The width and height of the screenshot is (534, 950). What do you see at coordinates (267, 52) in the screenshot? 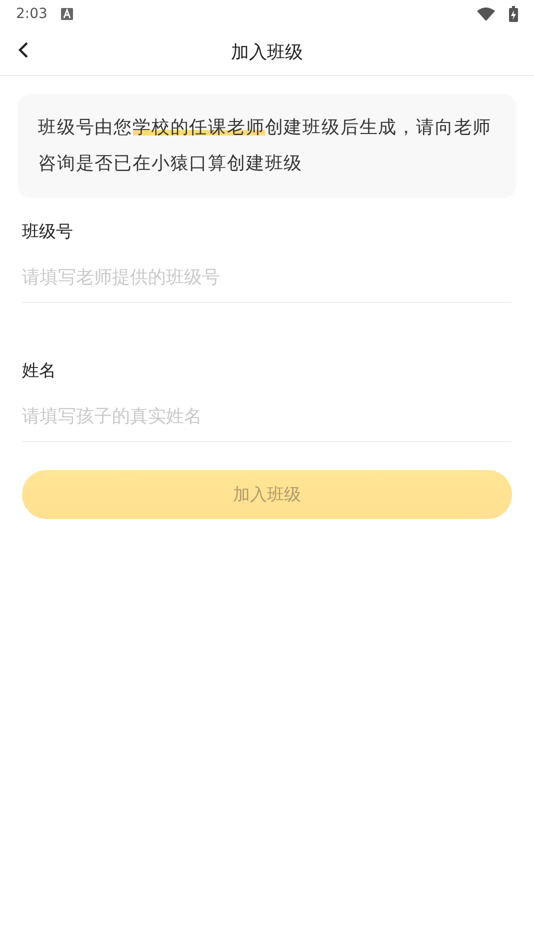
I see `page-title: 加入班级` at bounding box center [267, 52].